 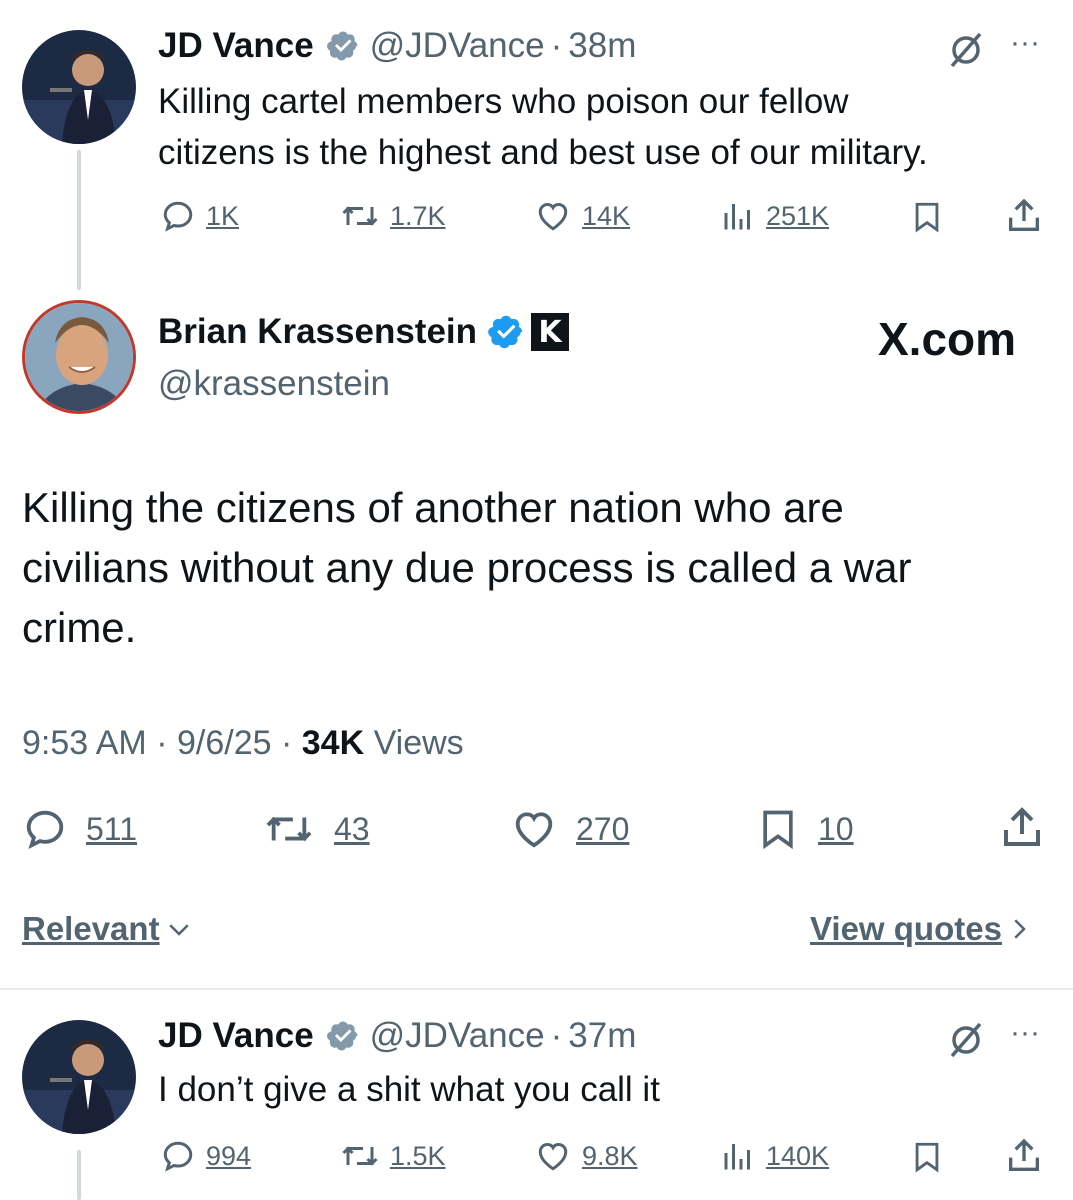 I want to click on tweet-text: I don’t give a shit what you call it, so click(x=409, y=1089).